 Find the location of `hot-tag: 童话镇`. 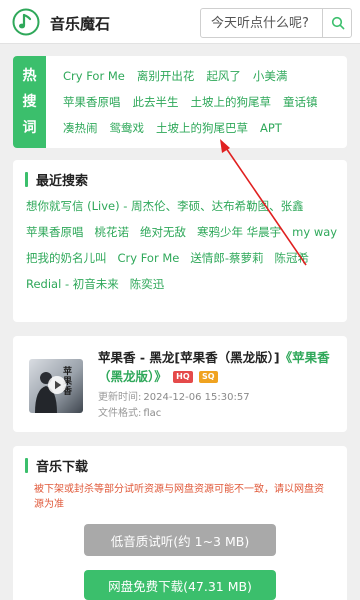

hot-tag: 童话镇 is located at coordinates (300, 102).